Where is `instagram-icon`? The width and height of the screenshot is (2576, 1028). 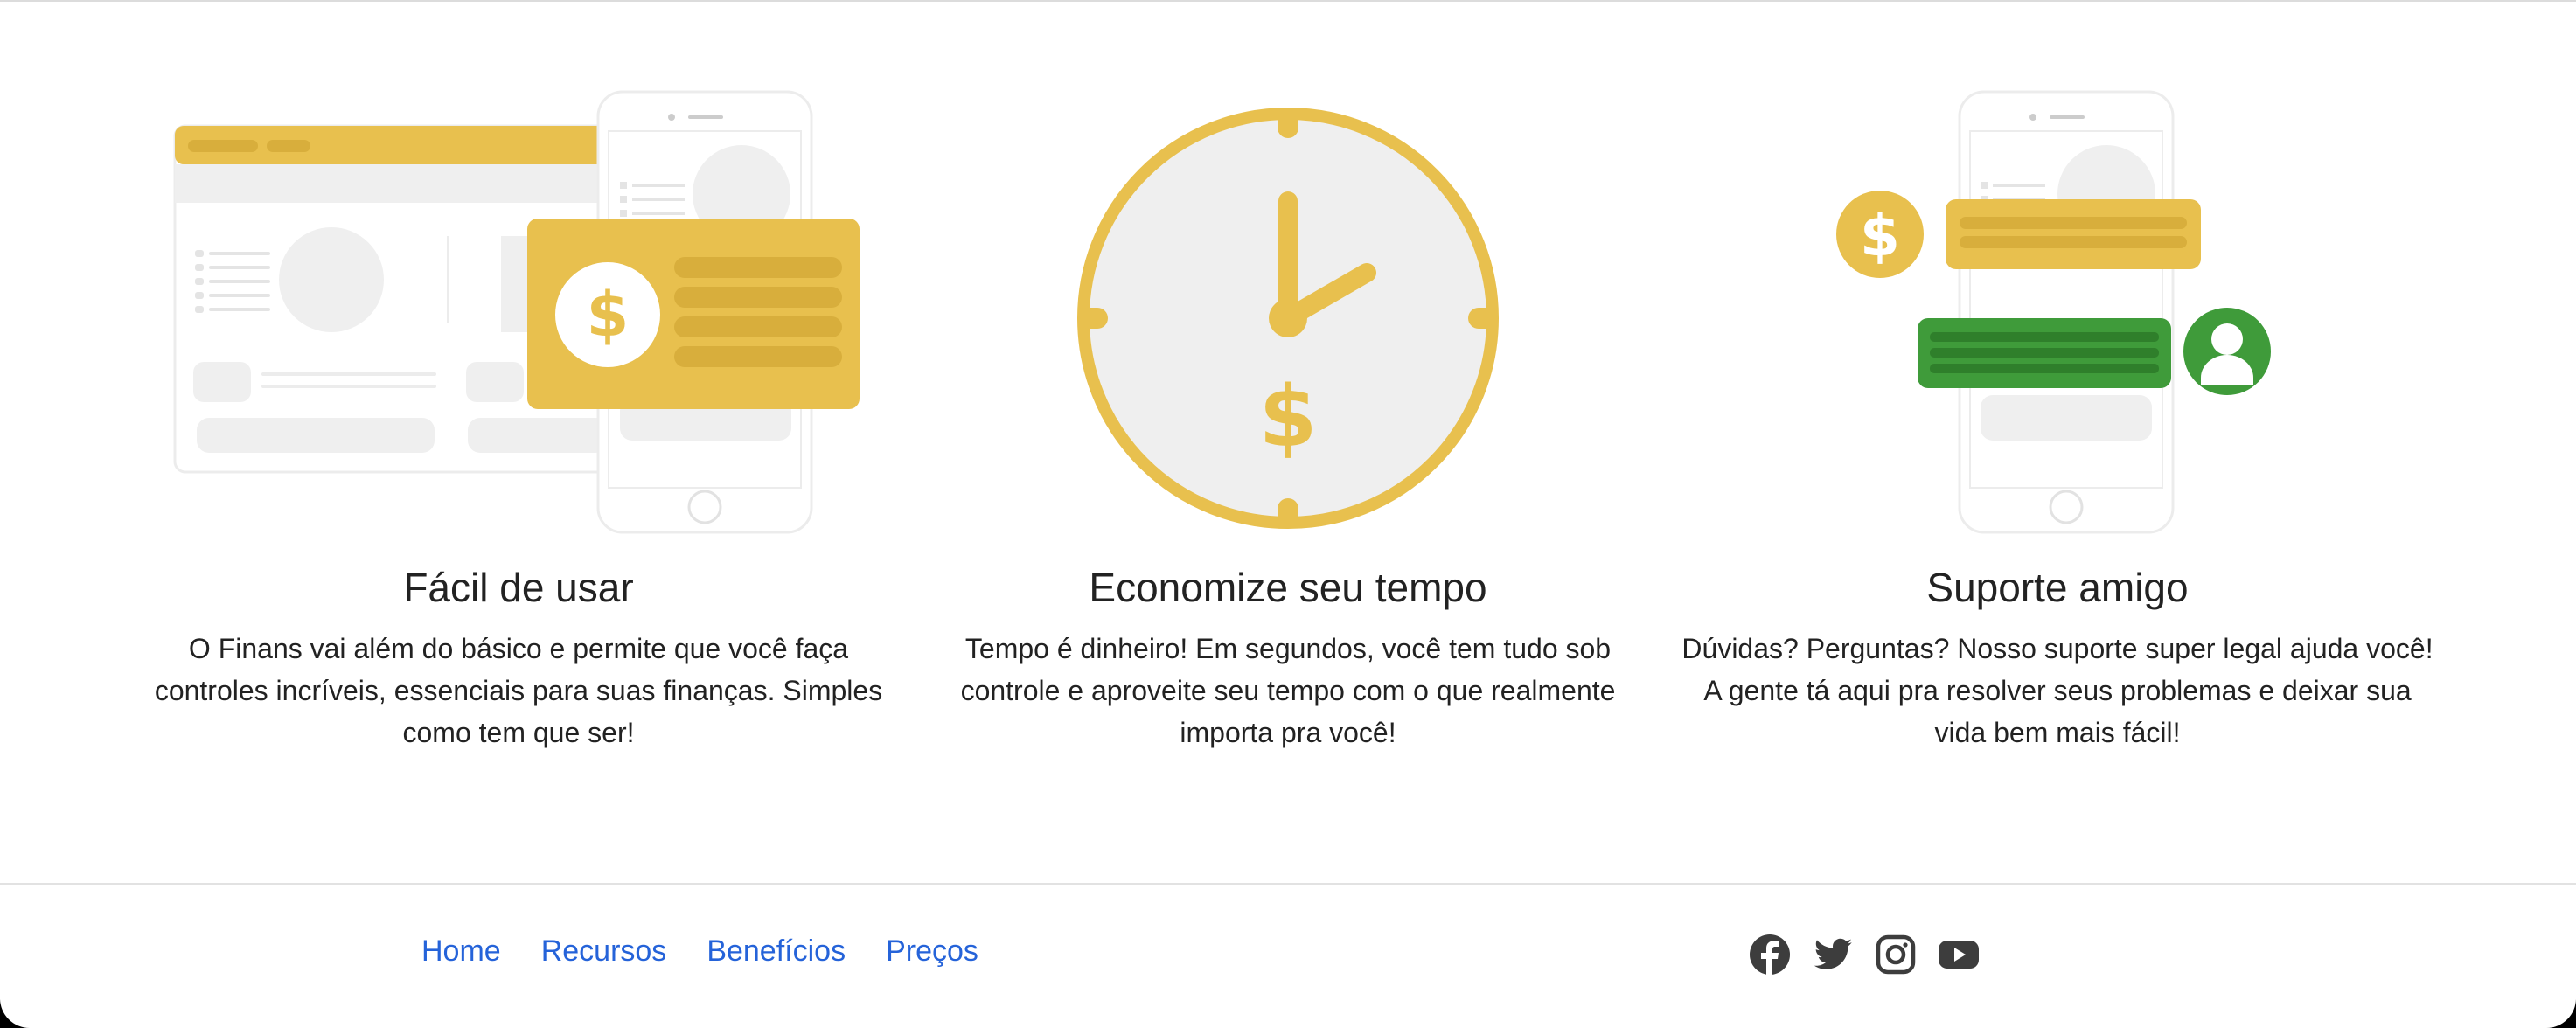
instagram-icon is located at coordinates (1896, 955).